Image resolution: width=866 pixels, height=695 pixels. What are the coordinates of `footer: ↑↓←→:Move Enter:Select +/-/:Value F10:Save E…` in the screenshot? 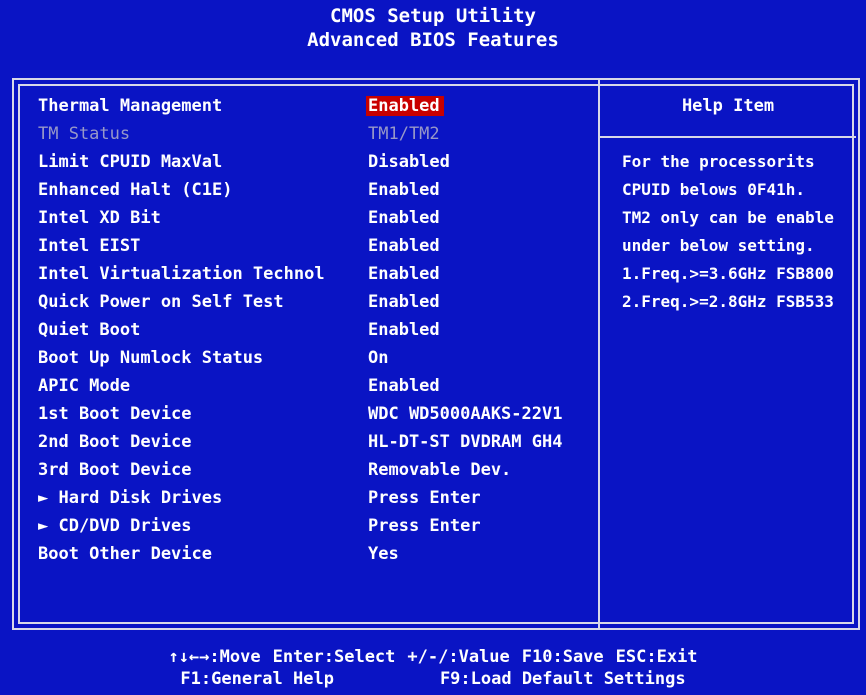 It's located at (433, 668).